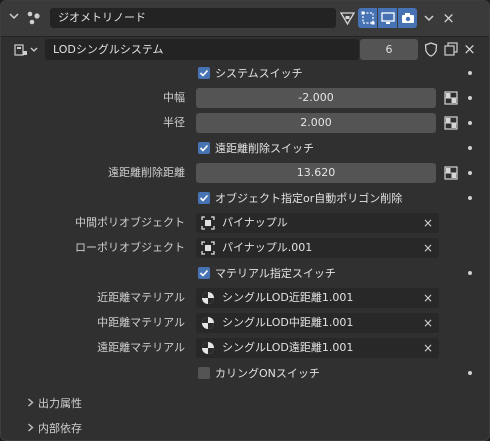 This screenshot has width=490, height=441. I want to click on mid-poly-object-value: パイナップル, so click(255, 222).